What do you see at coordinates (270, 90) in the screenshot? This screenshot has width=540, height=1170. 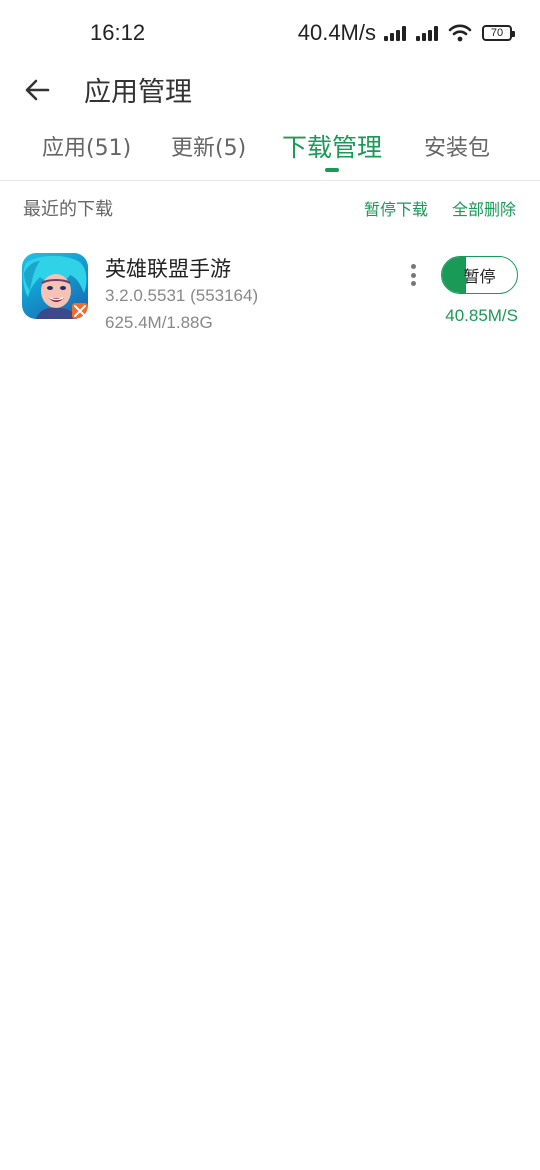 I see `app-header: 应用管理` at bounding box center [270, 90].